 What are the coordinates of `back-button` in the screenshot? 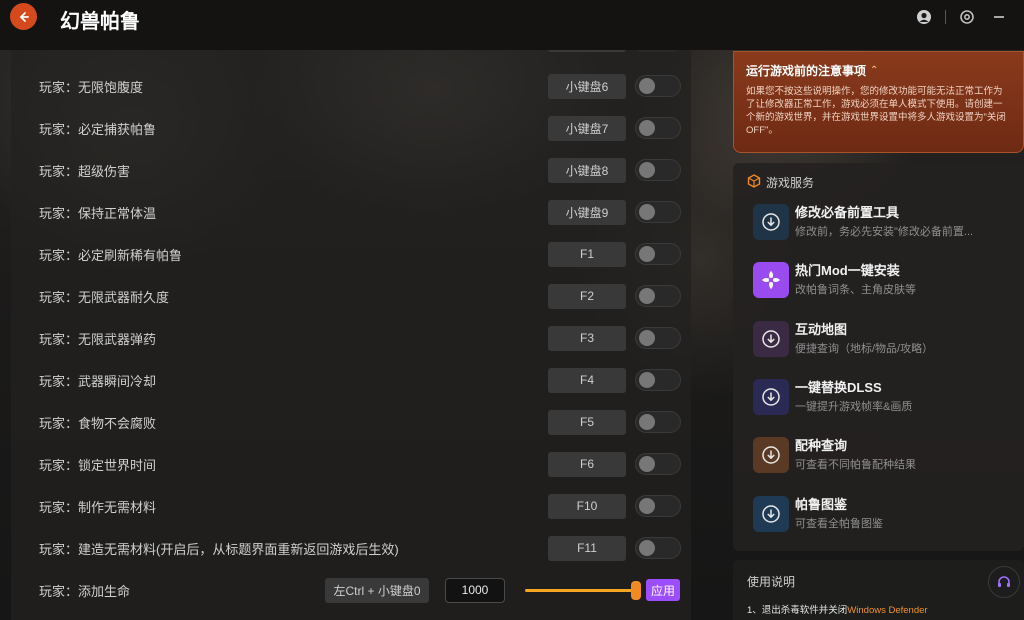 It's located at (23, 16).